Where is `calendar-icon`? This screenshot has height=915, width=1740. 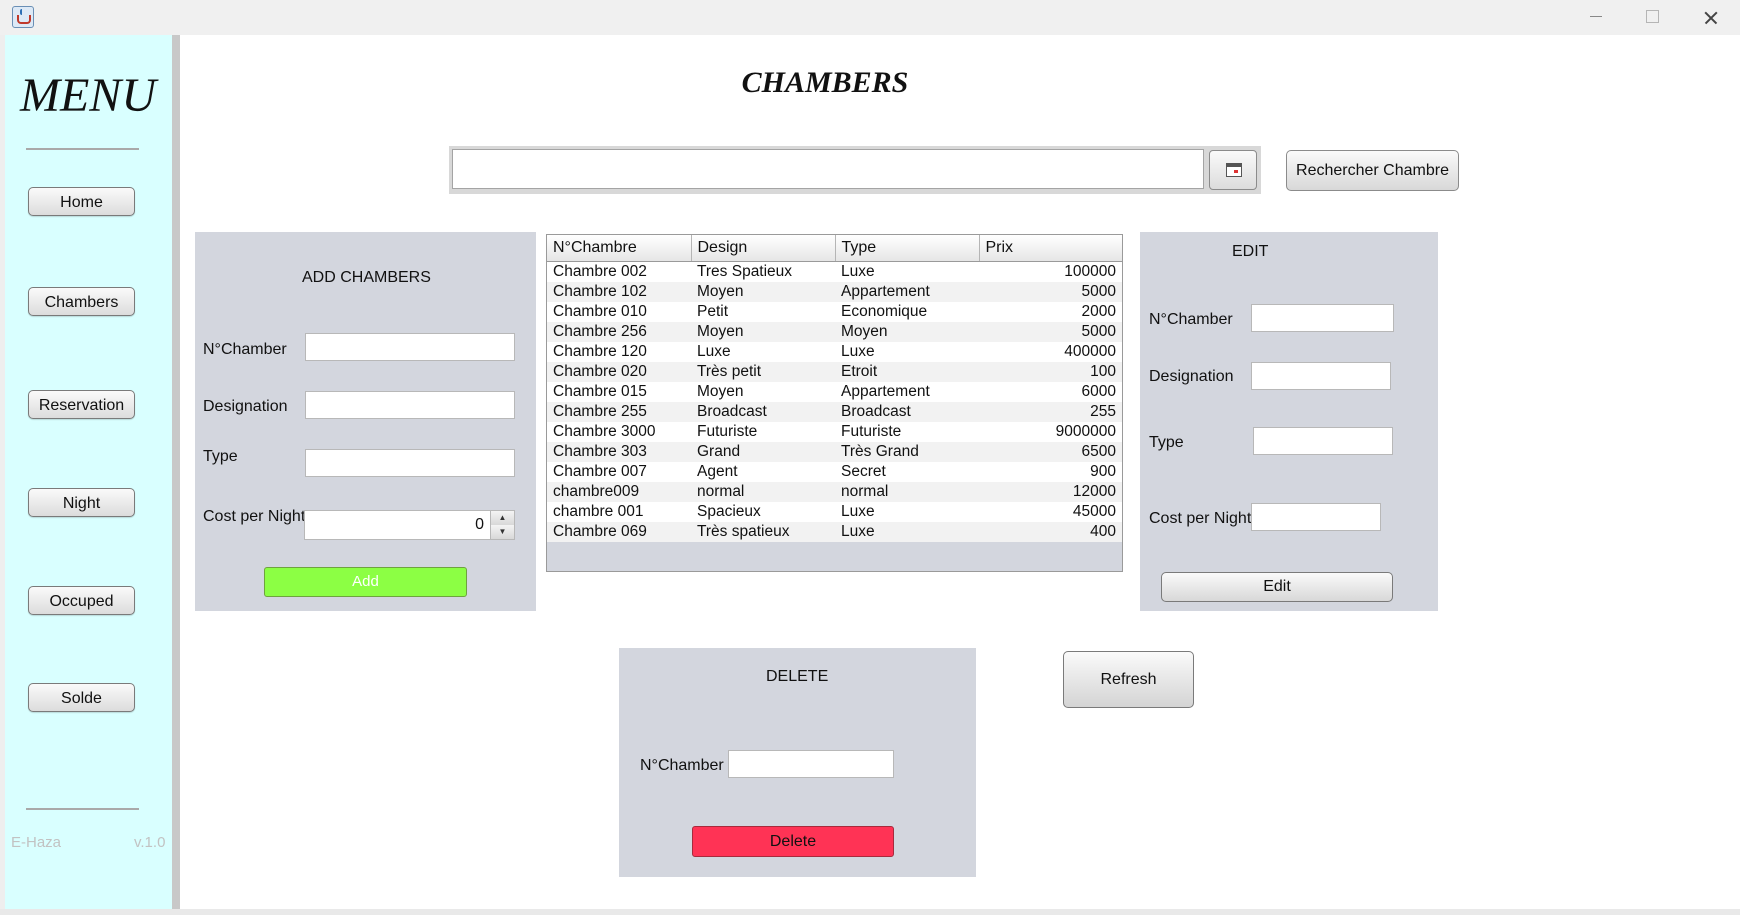
calendar-icon is located at coordinates (1234, 170).